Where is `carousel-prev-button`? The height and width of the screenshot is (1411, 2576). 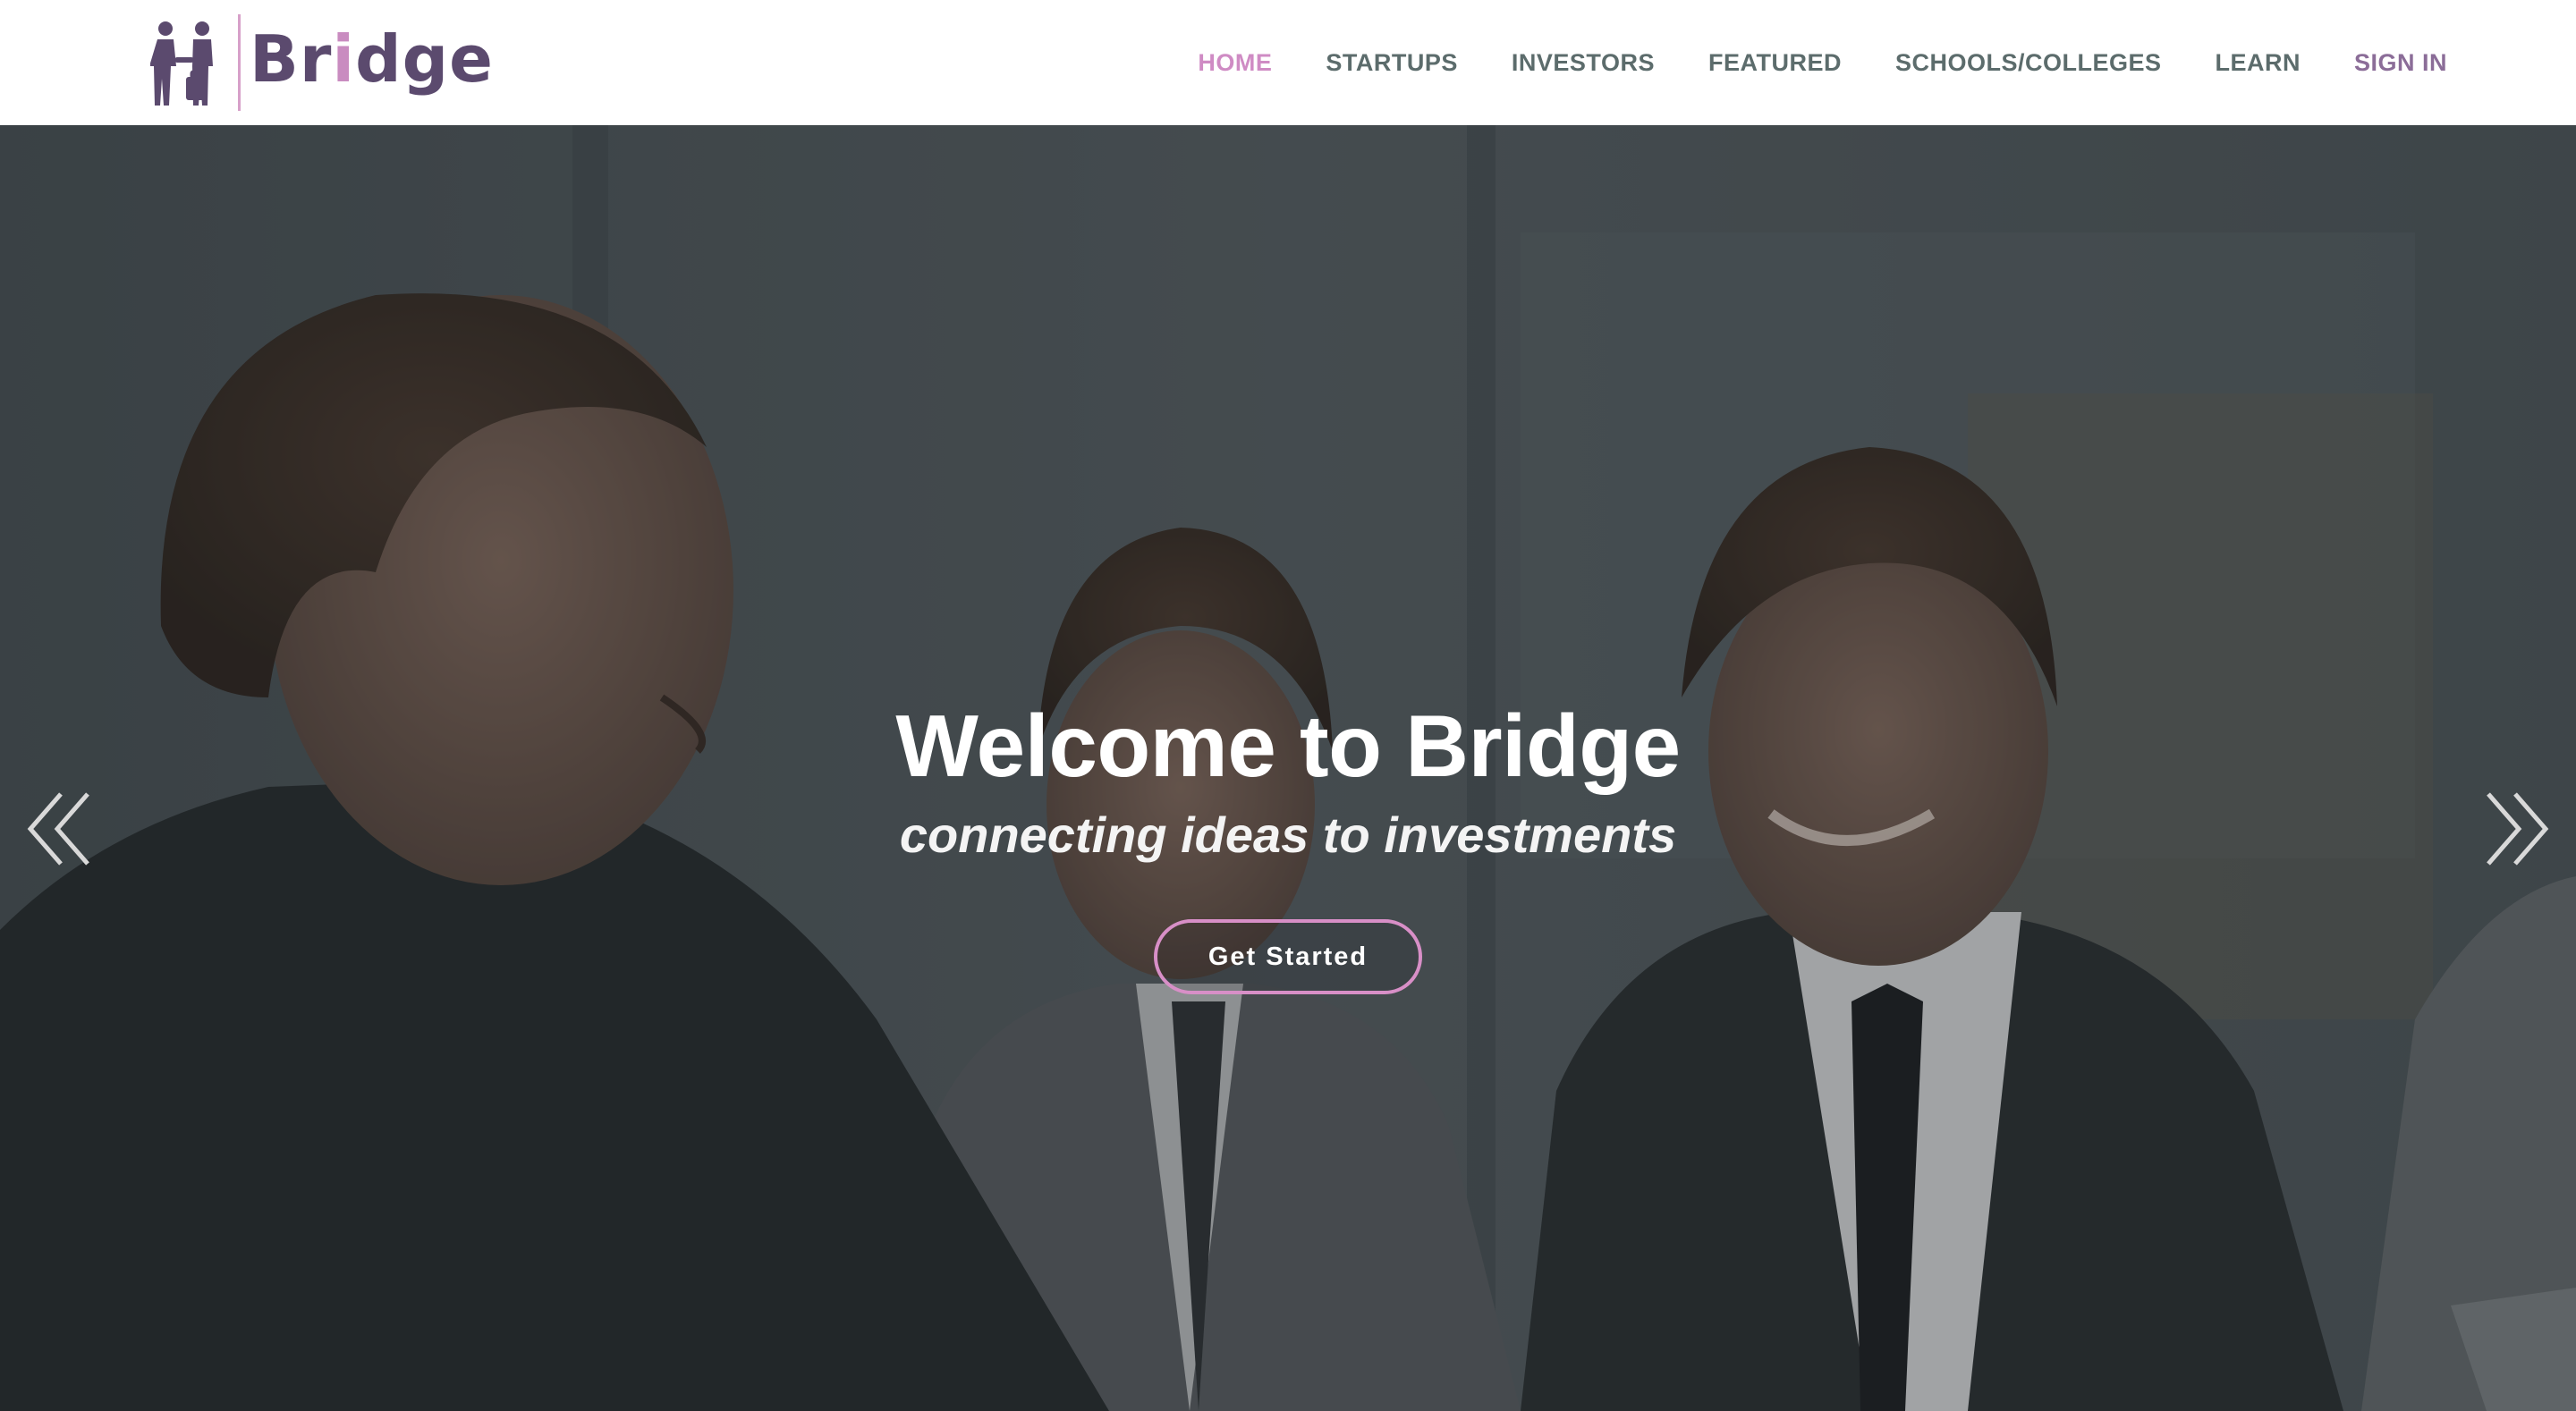 carousel-prev-button is located at coordinates (61, 829).